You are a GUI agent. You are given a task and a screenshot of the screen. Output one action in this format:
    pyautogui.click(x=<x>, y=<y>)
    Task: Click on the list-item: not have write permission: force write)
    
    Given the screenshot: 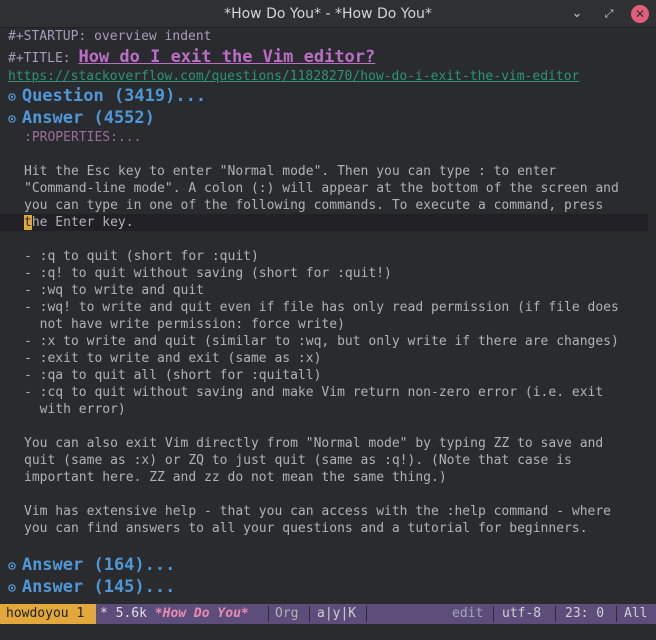 What is the action you would take?
    pyautogui.click(x=184, y=324)
    